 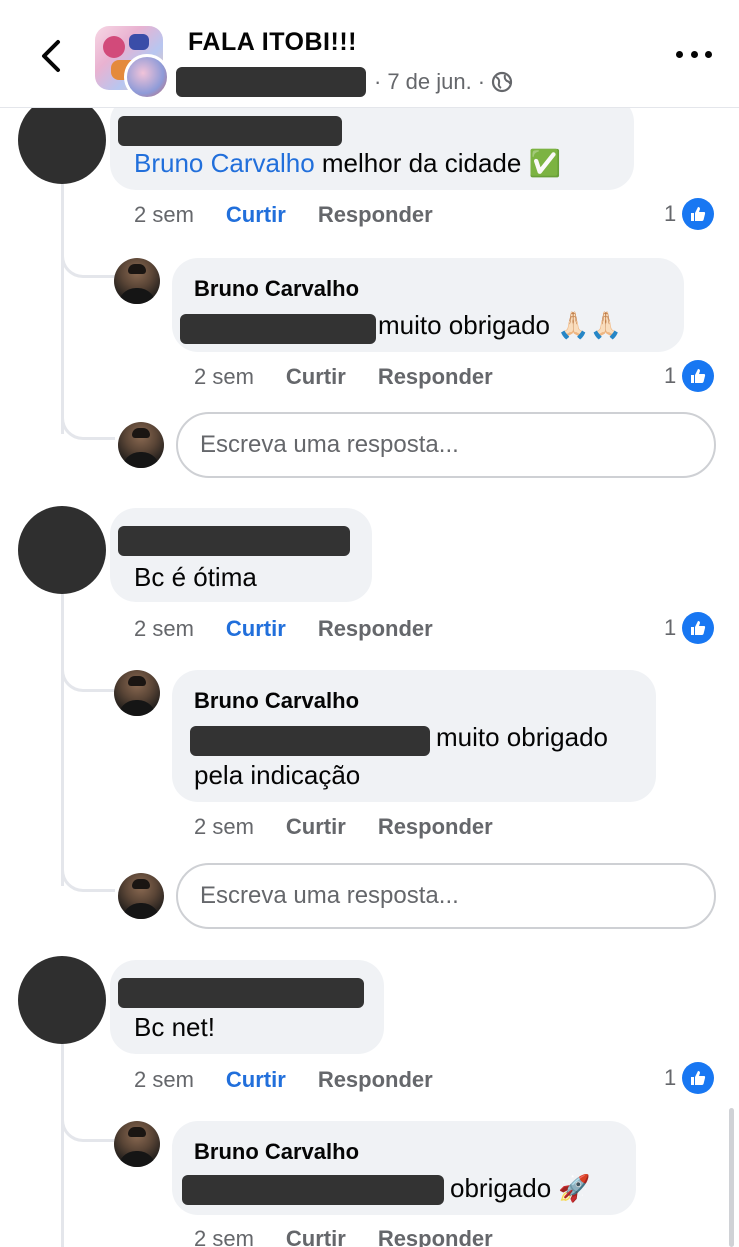 I want to click on globe-icon, so click(x=502, y=82).